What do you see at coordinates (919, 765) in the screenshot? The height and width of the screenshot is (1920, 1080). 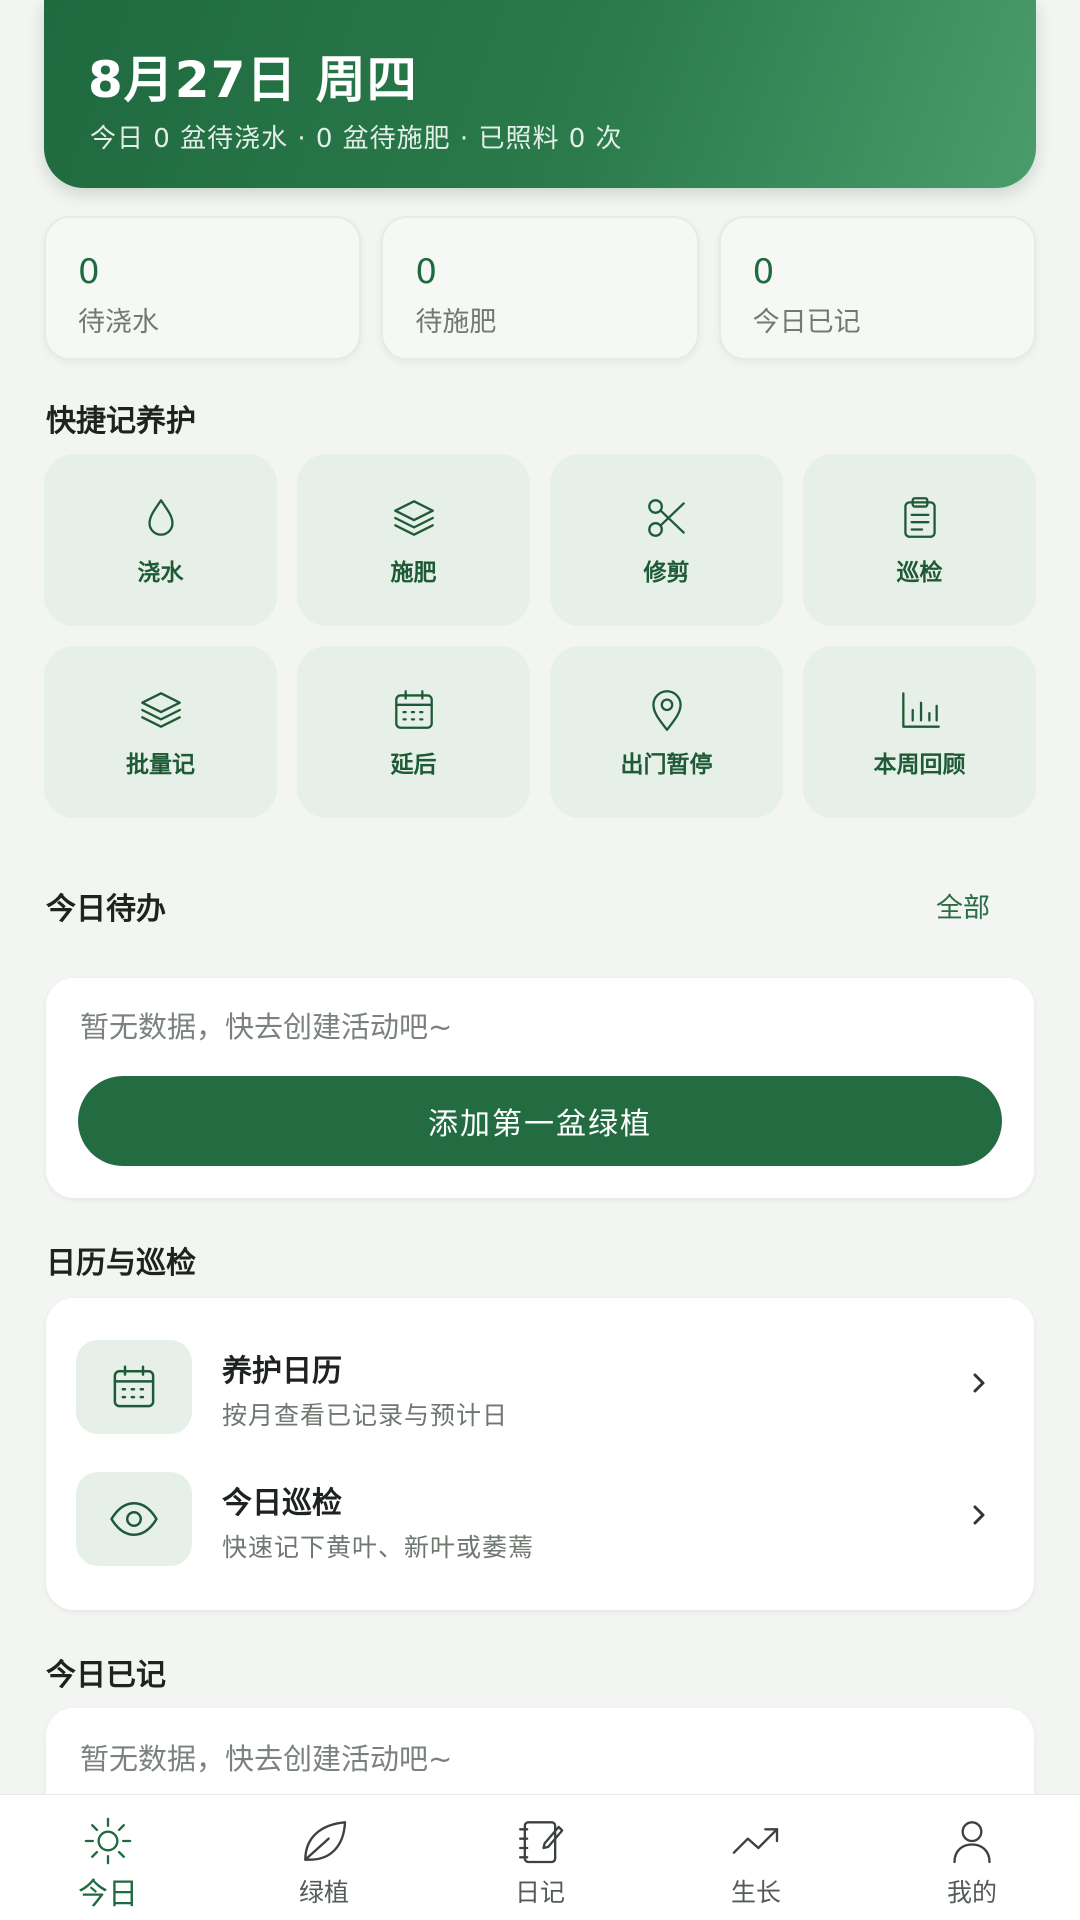 I see `quick-label: 本周回顾` at bounding box center [919, 765].